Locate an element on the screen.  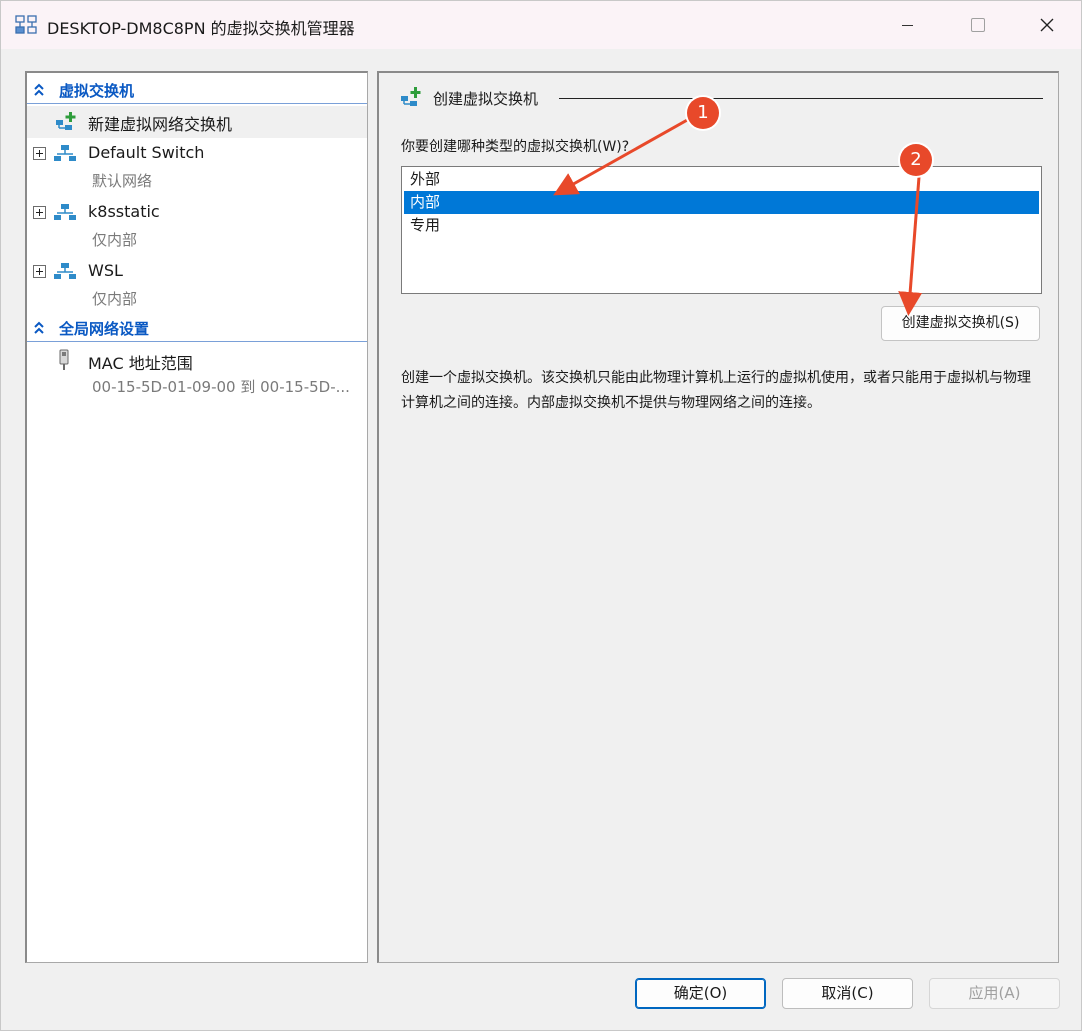
cancel-button: 取消(C) is located at coordinates (847, 993).